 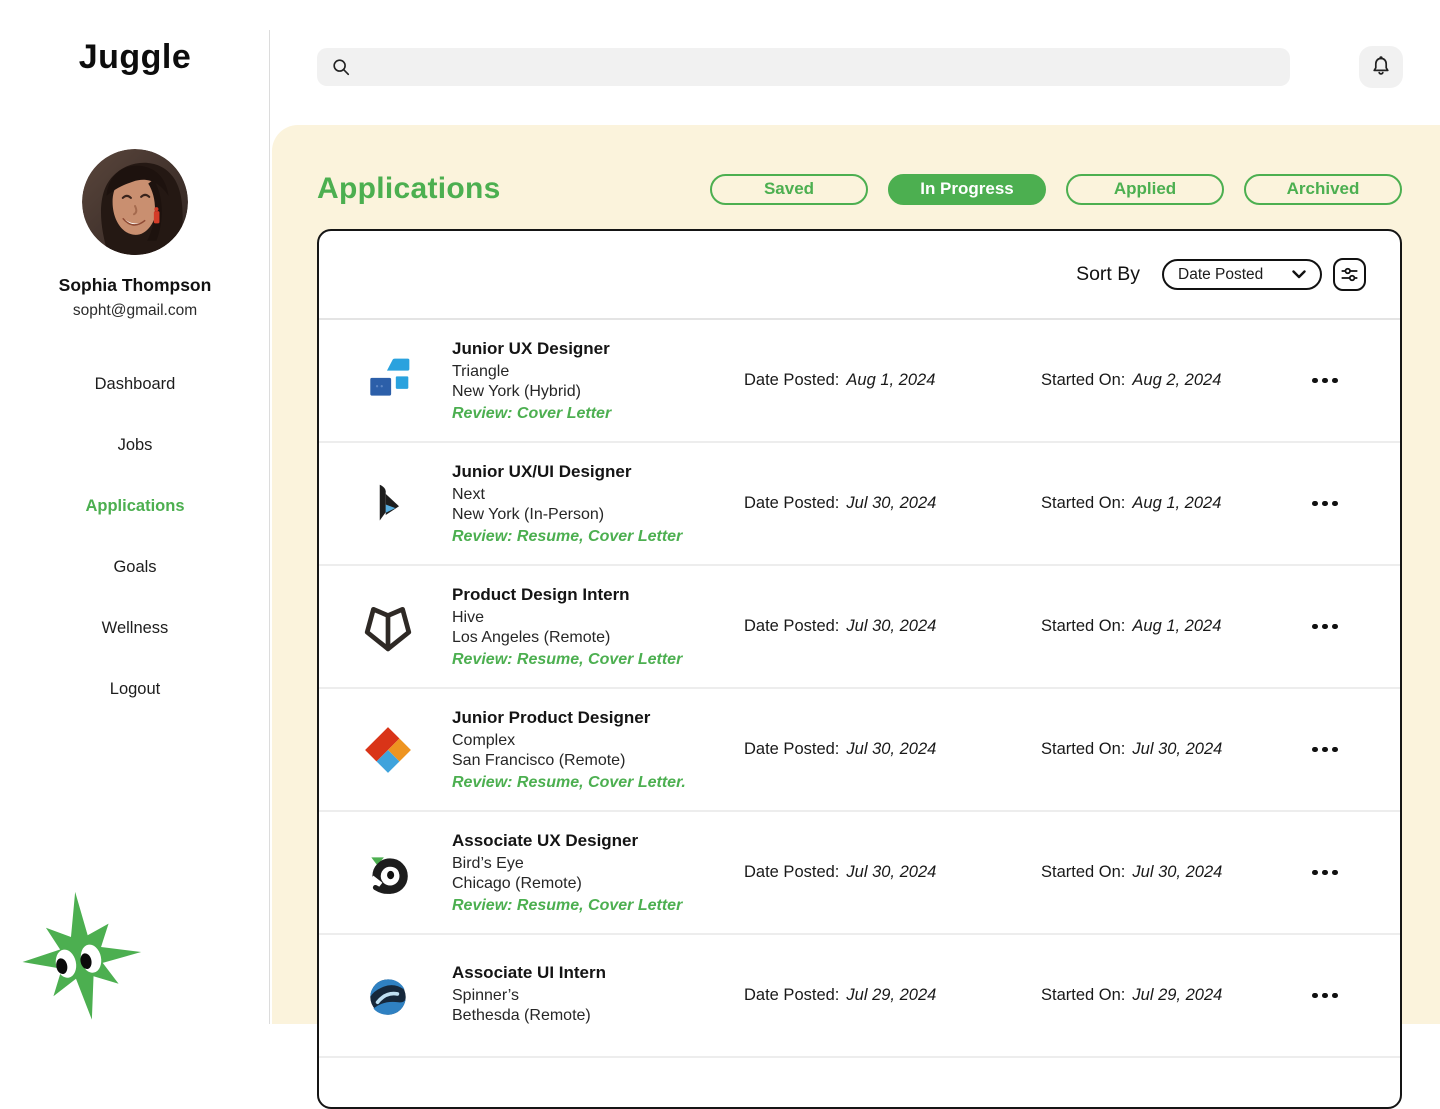 What do you see at coordinates (532, 413) in the screenshot?
I see `review-status: Review: Cover Letter` at bounding box center [532, 413].